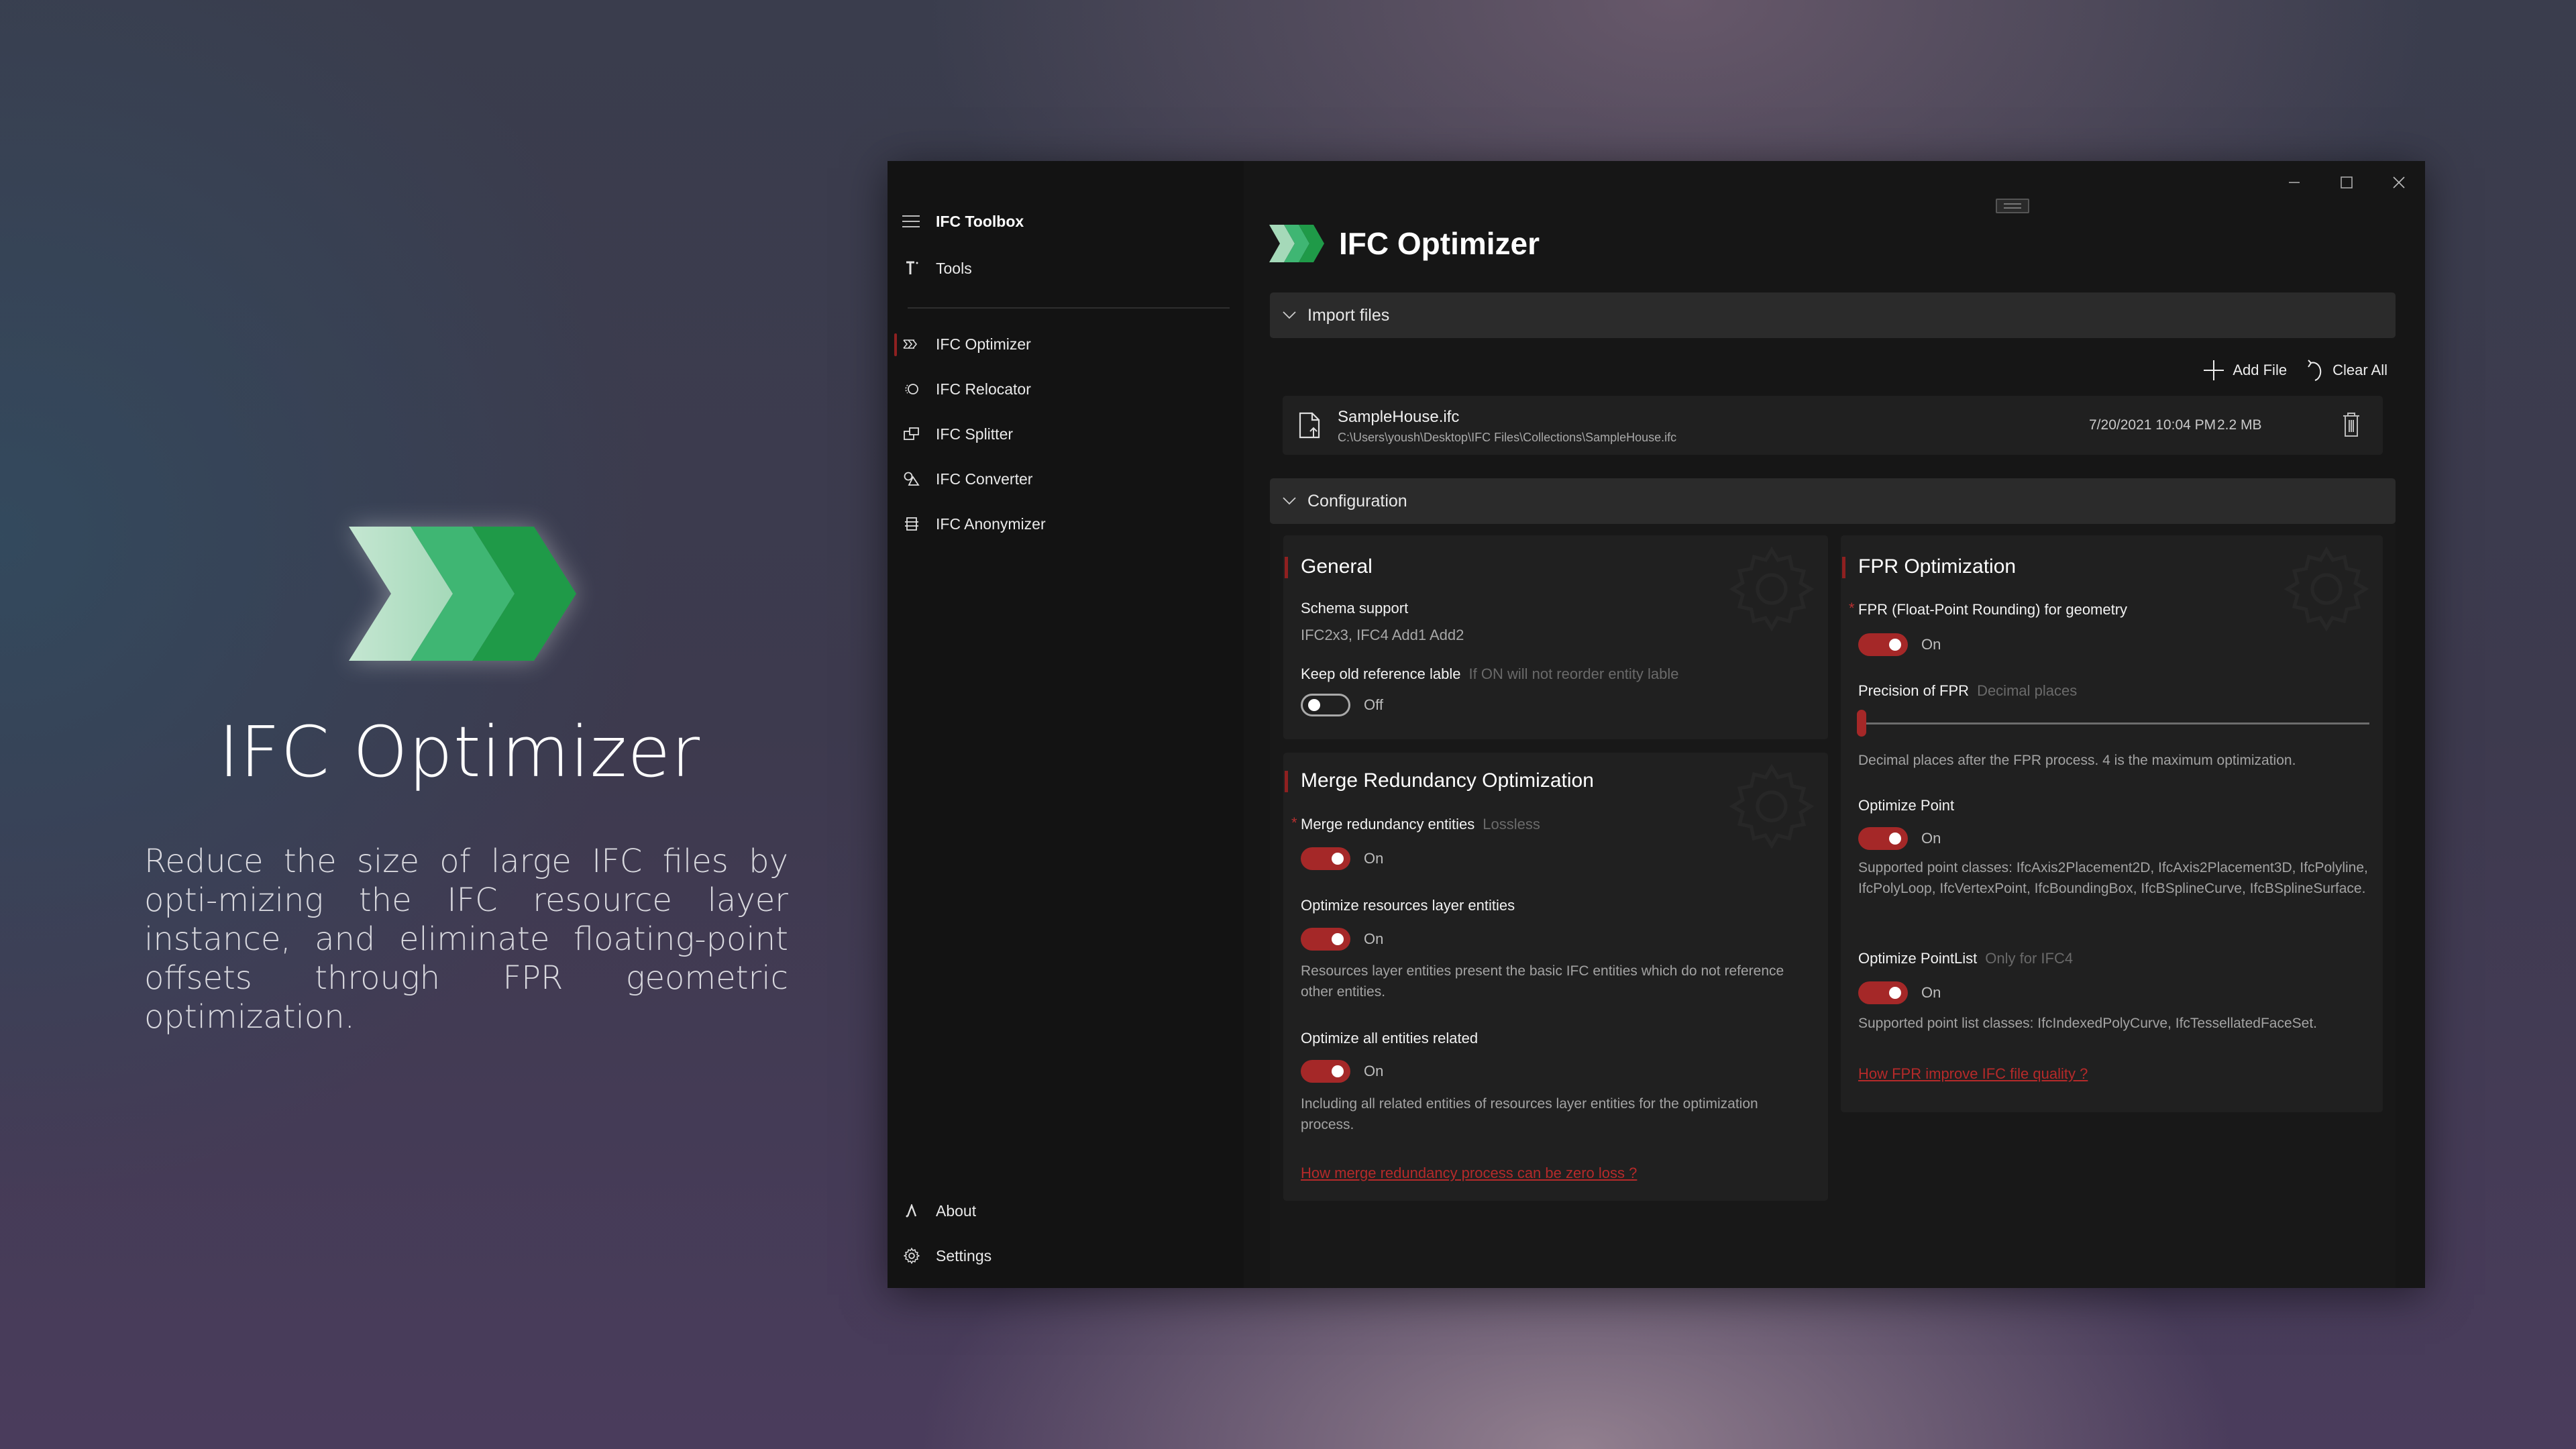 Image resolution: width=2576 pixels, height=1449 pixels. I want to click on import-toolbar: Add File Clear All, so click(2285, 370).